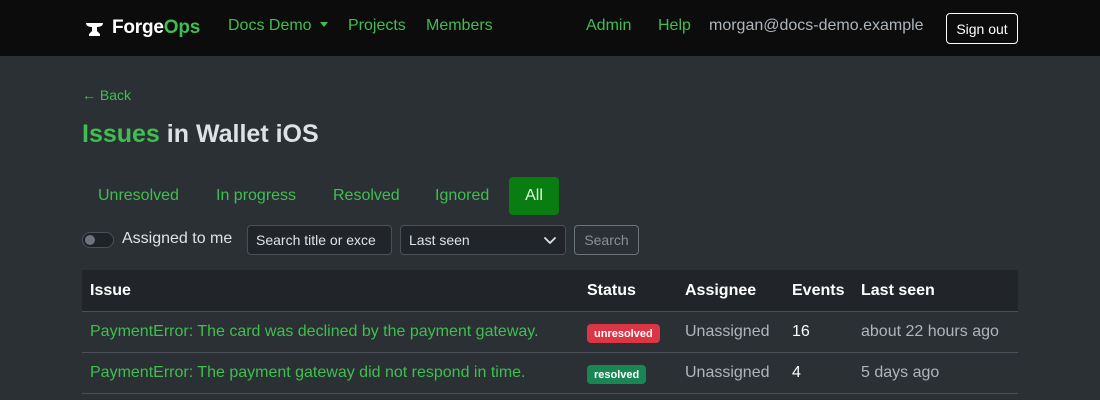  Describe the element at coordinates (439, 240) in the screenshot. I see `sort-select-value: Last seen` at that location.